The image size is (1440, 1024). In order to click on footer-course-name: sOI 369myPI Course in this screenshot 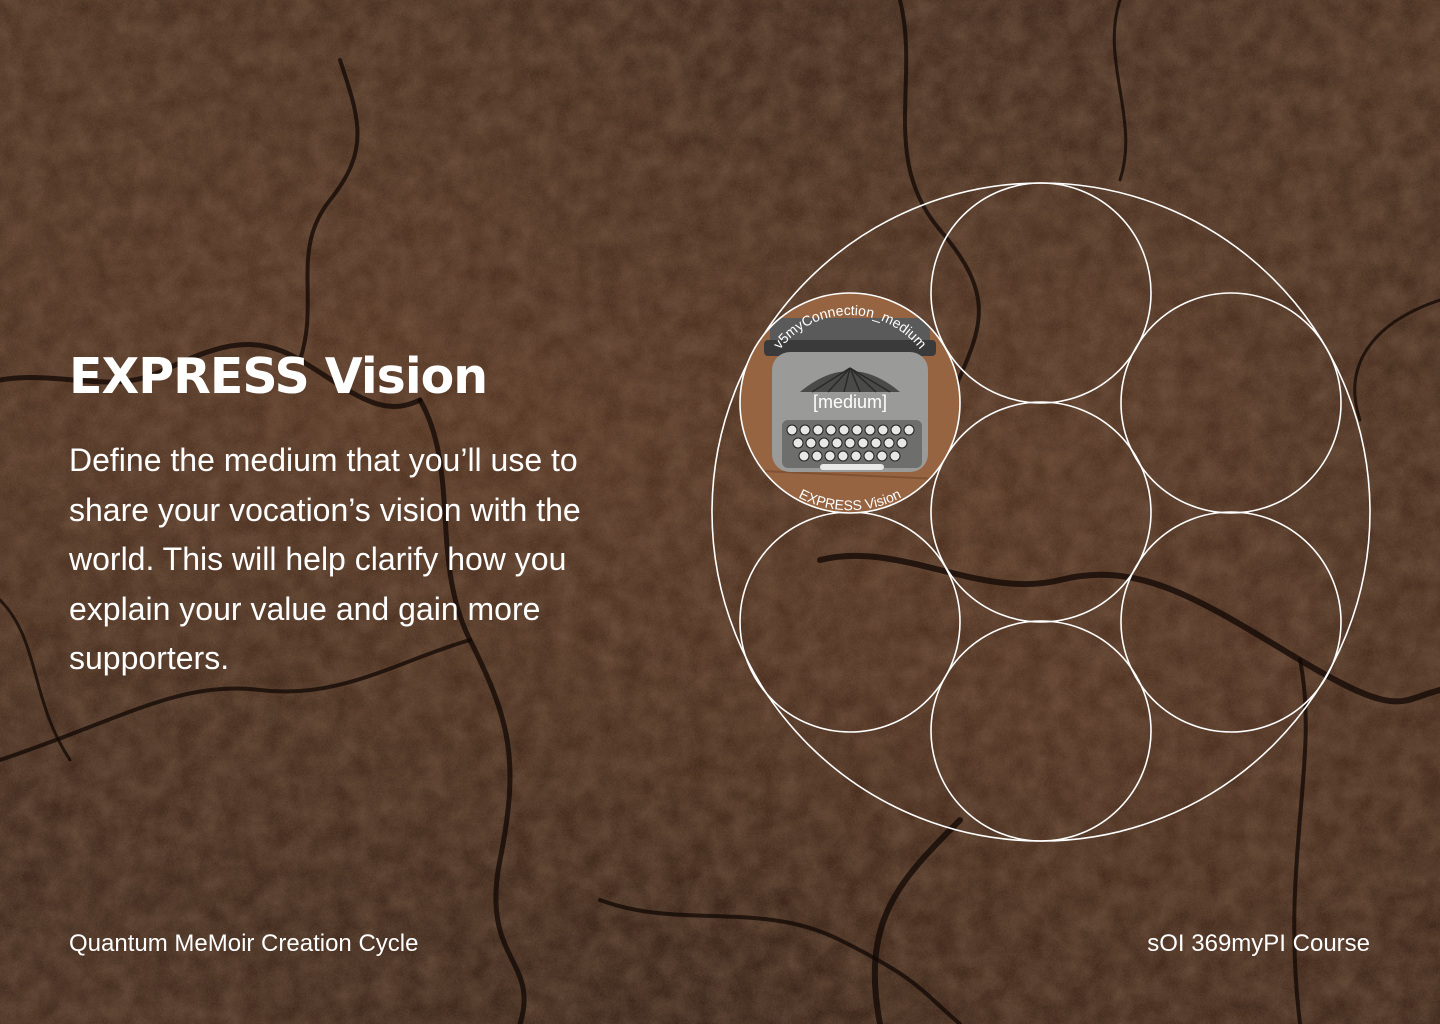, I will do `click(1258, 943)`.